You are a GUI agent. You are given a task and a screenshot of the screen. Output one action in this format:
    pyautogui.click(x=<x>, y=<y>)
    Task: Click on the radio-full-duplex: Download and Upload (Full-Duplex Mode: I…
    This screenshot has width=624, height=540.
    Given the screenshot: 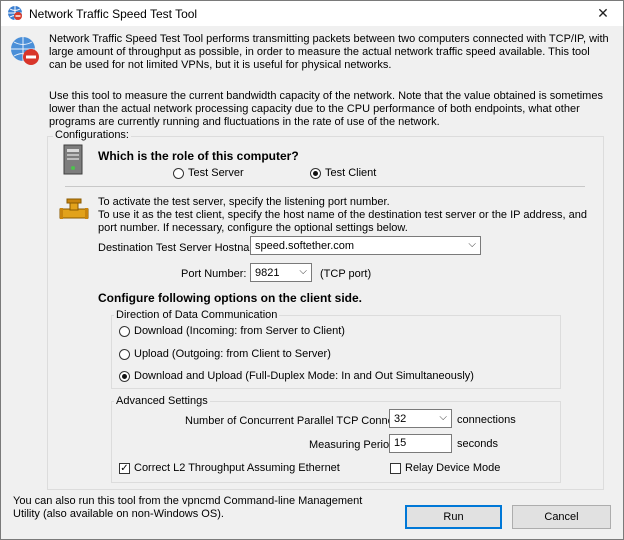 What is the action you would take?
    pyautogui.click(x=296, y=376)
    